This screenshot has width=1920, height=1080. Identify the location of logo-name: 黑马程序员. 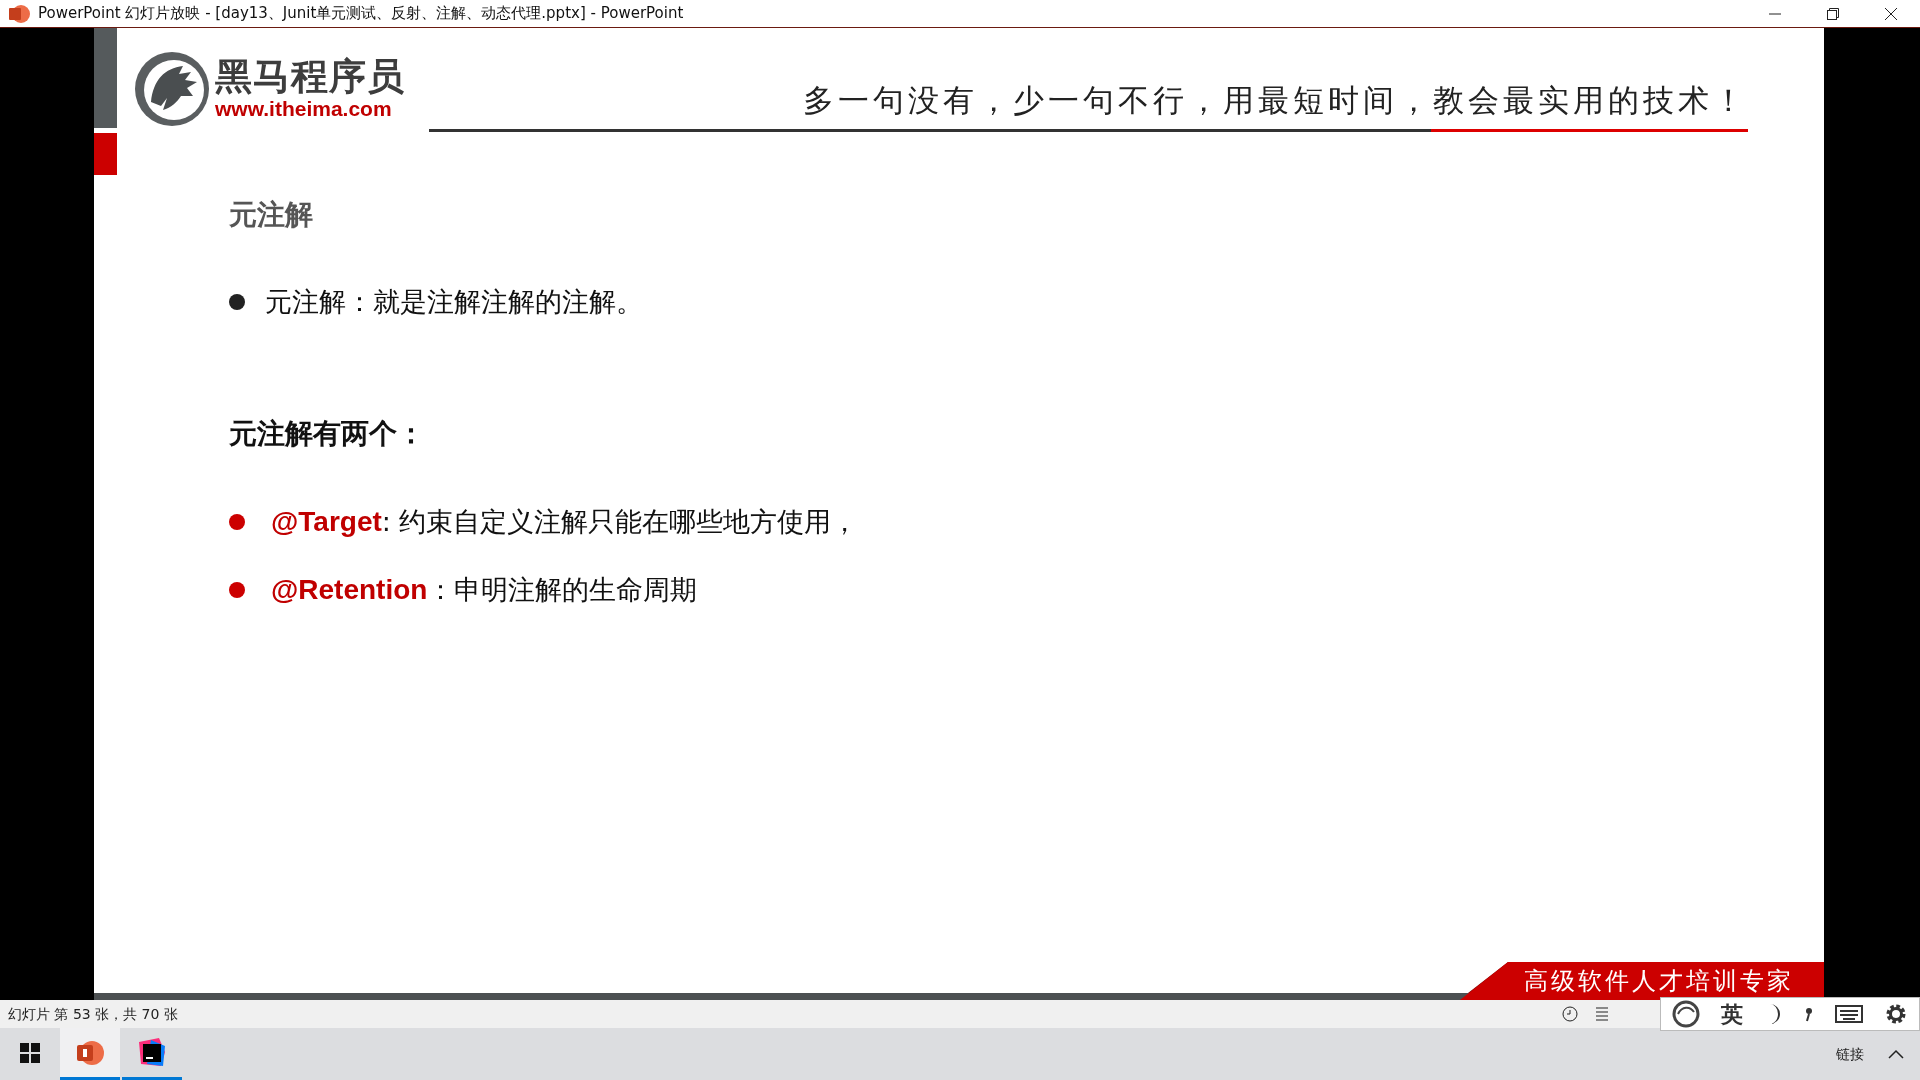
(310, 77).